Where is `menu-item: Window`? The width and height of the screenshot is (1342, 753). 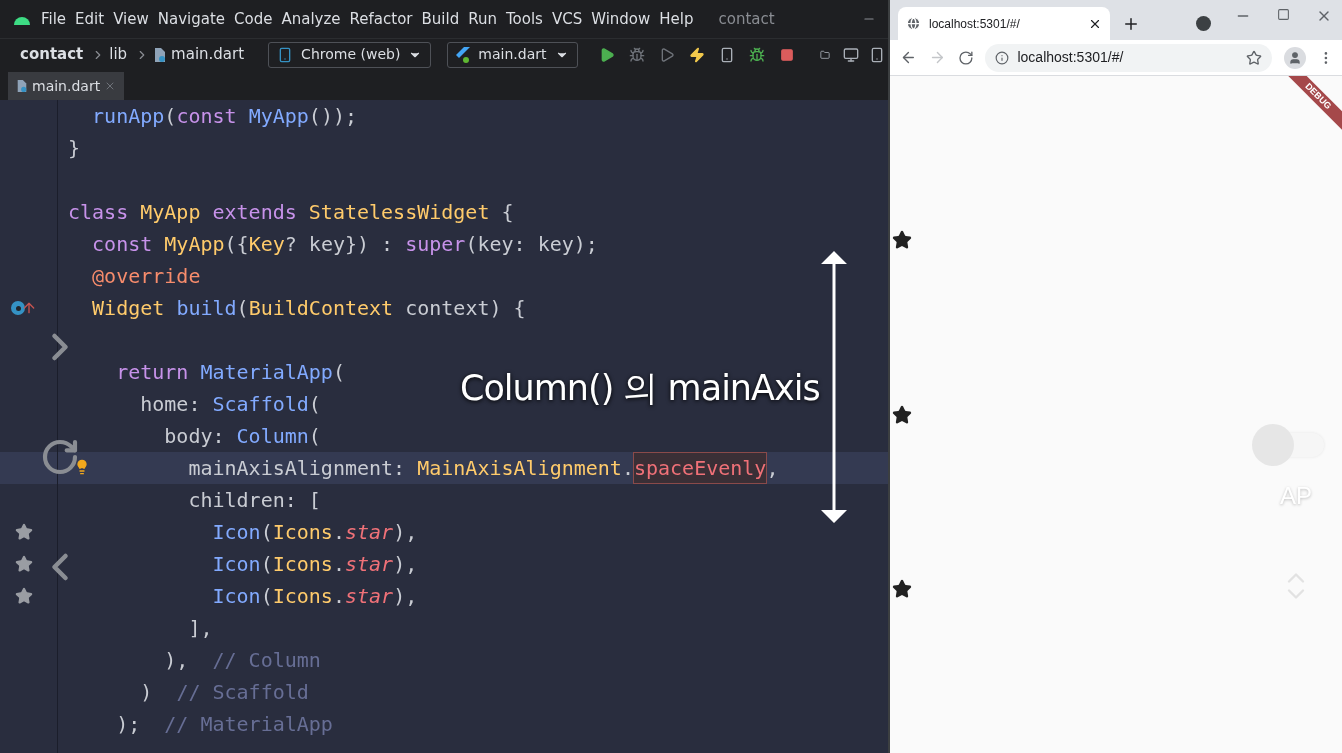 menu-item: Window is located at coordinates (621, 19).